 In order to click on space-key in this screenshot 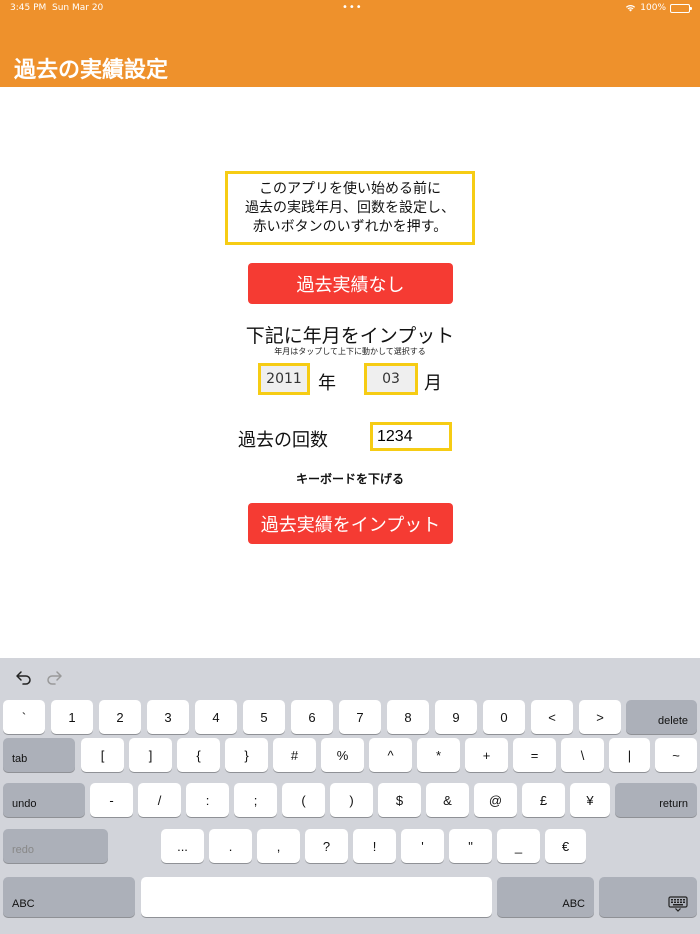, I will do `click(316, 897)`.